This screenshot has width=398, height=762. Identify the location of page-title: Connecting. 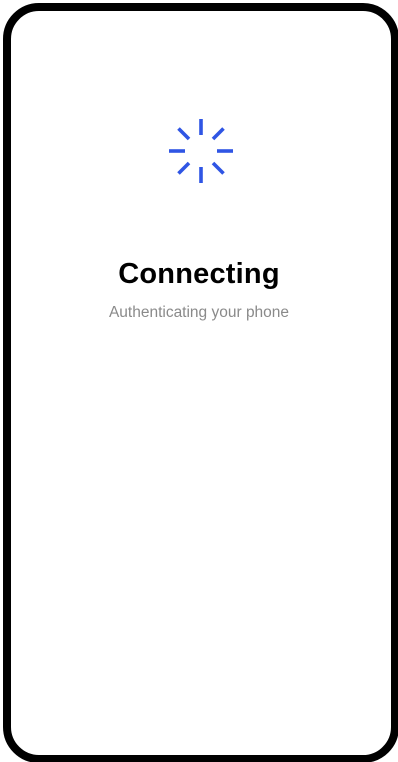
(199, 274).